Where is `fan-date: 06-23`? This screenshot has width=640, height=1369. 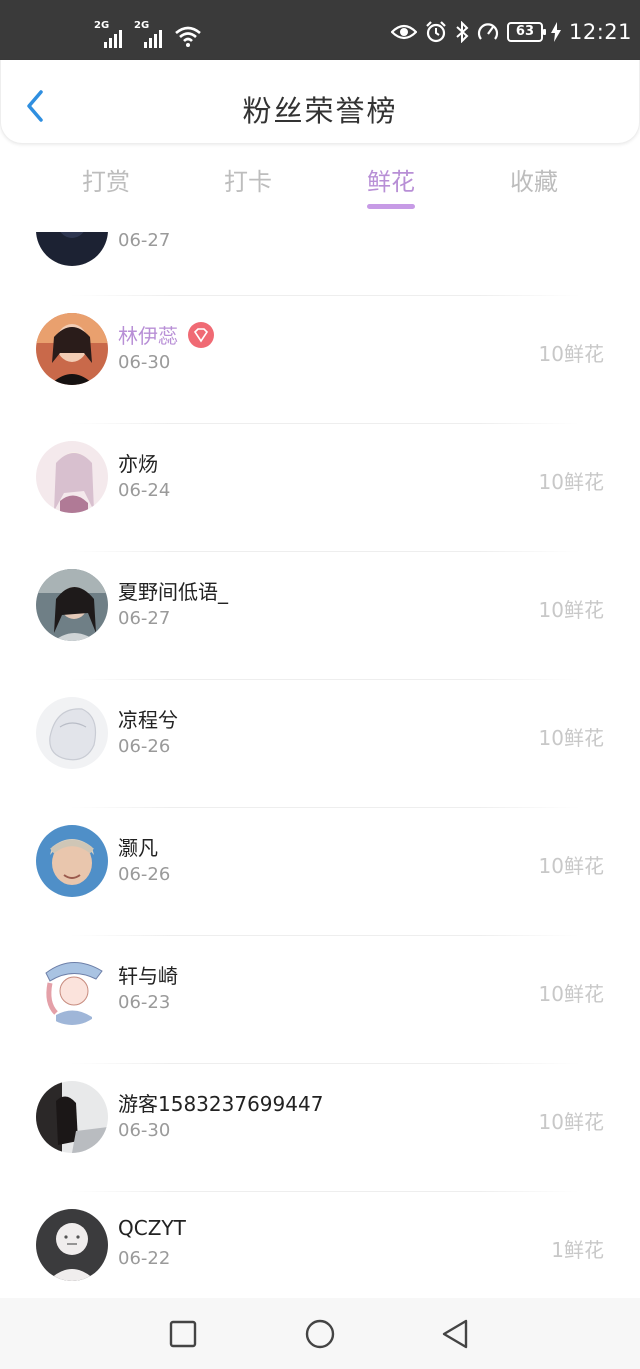
fan-date: 06-23 is located at coordinates (144, 1002).